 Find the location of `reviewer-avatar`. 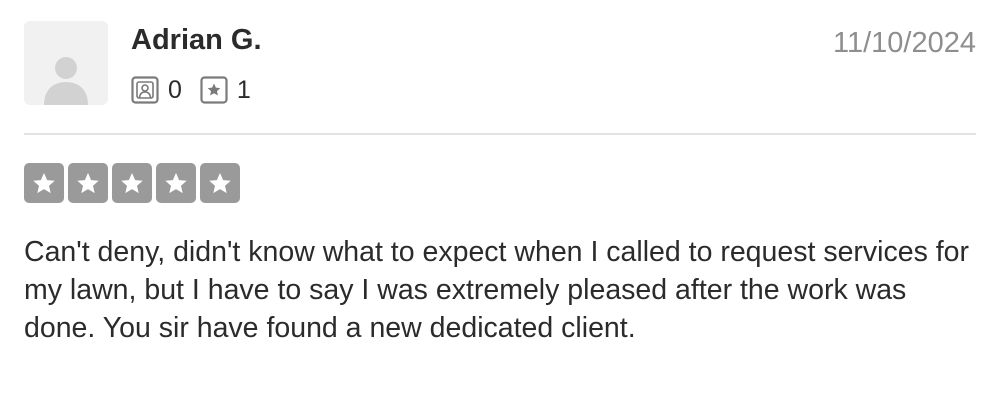

reviewer-avatar is located at coordinates (66, 63).